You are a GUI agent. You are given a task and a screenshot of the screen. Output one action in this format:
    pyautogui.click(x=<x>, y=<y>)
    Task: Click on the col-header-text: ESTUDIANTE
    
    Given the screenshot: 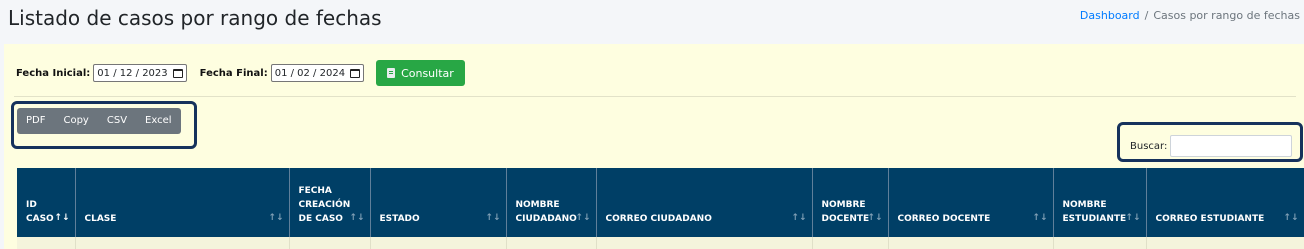 What is the action you would take?
    pyautogui.click(x=1094, y=219)
    